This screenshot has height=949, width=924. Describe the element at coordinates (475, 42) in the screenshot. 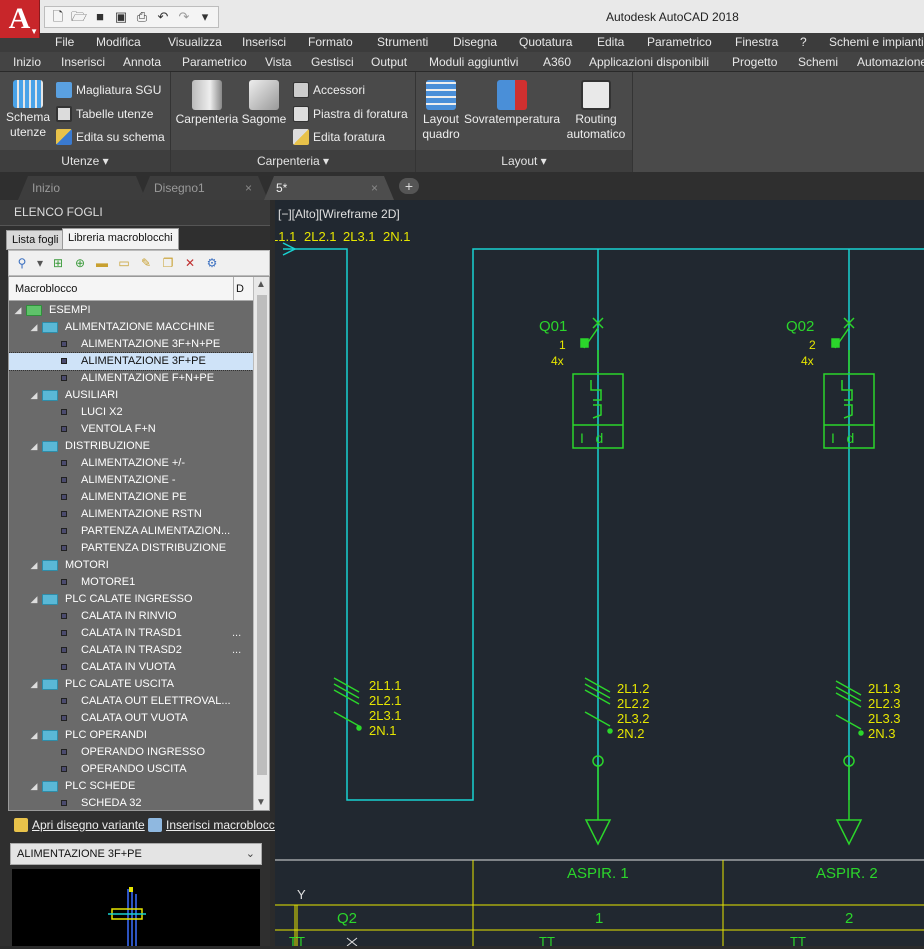

I see `menu-disegna: Disegna` at that location.